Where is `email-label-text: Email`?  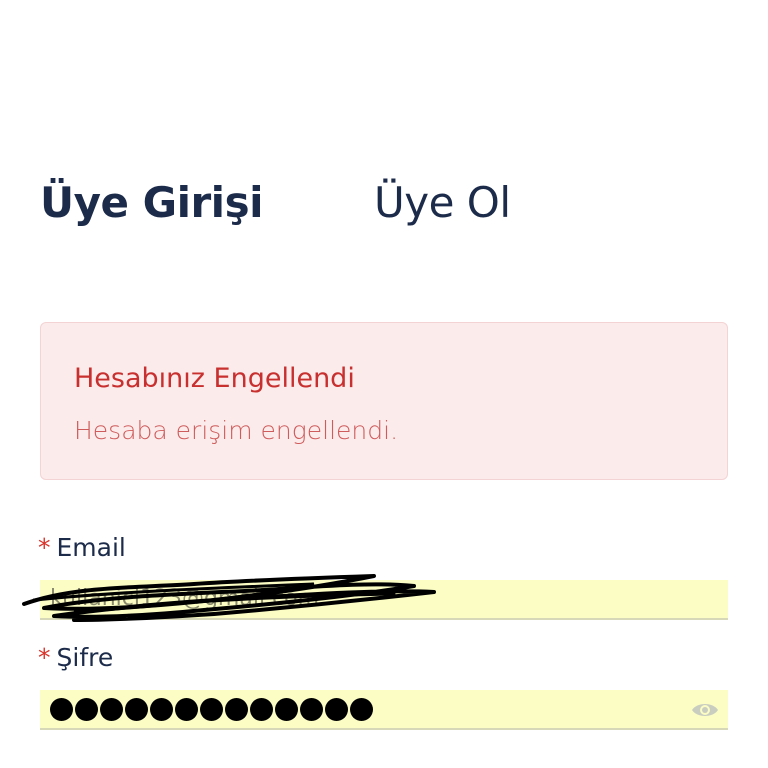 email-label-text: Email is located at coordinates (91, 547).